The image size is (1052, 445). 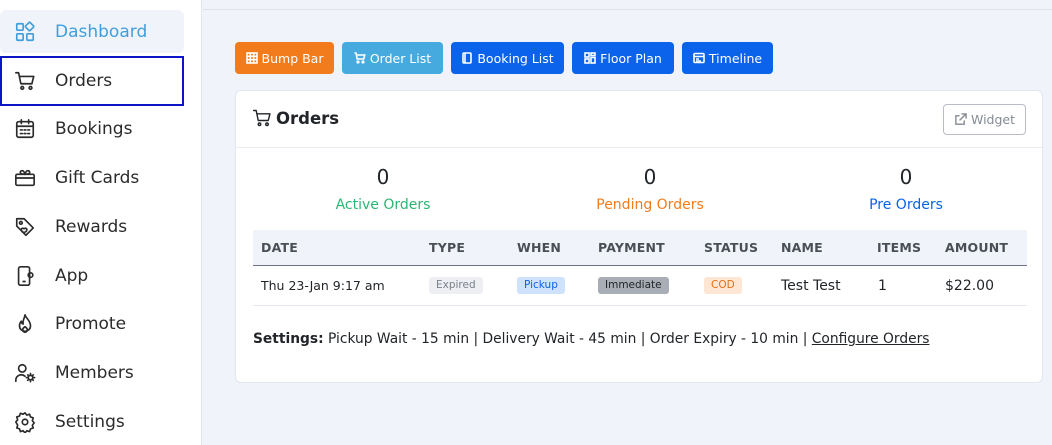 I want to click on widget-label: Widget, so click(x=993, y=119).